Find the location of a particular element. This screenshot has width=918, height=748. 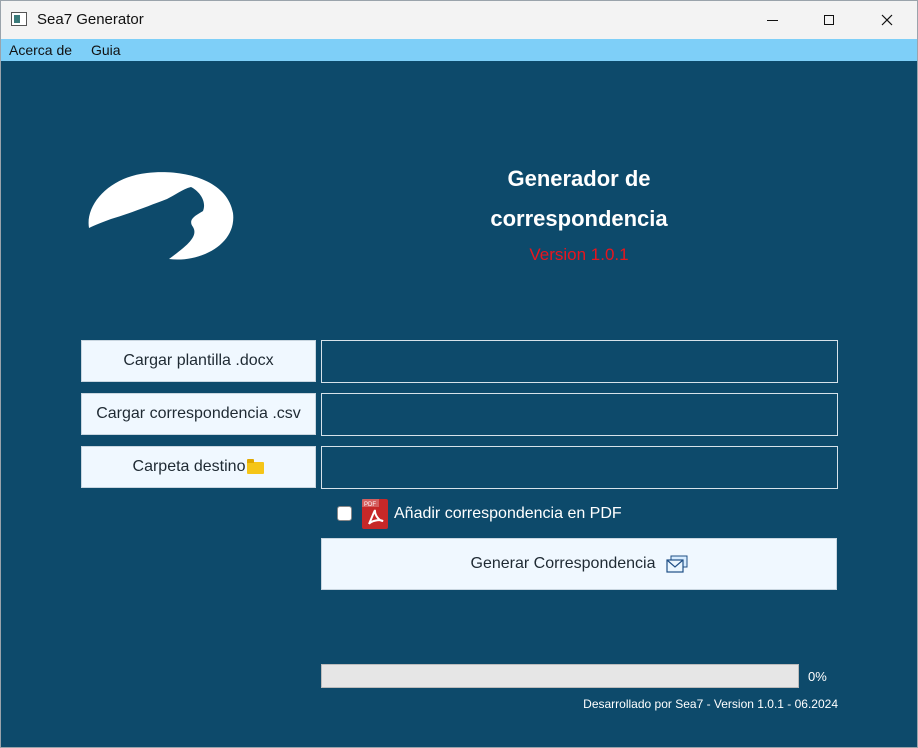

destination-folder-label: Carpeta destino is located at coordinates (189, 466).